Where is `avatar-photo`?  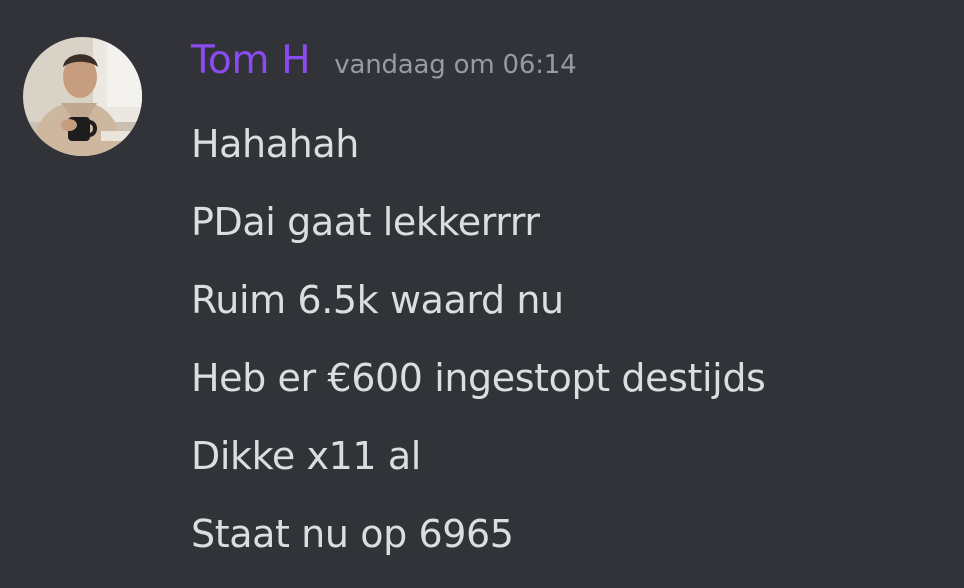
avatar-photo is located at coordinates (82, 96).